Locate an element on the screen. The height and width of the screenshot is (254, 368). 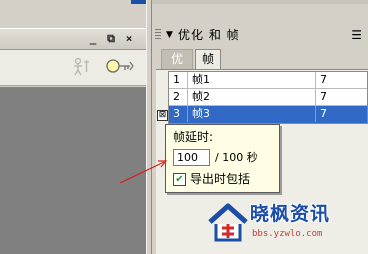
frame-name: 帧1 is located at coordinates (251, 80).